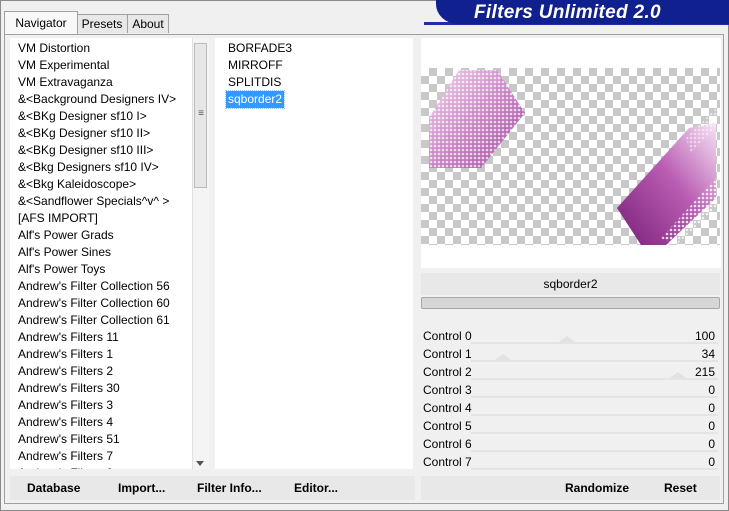 This screenshot has height=511, width=729. What do you see at coordinates (64, 252) in the screenshot?
I see `category-item: Alf's Power Sines` at bounding box center [64, 252].